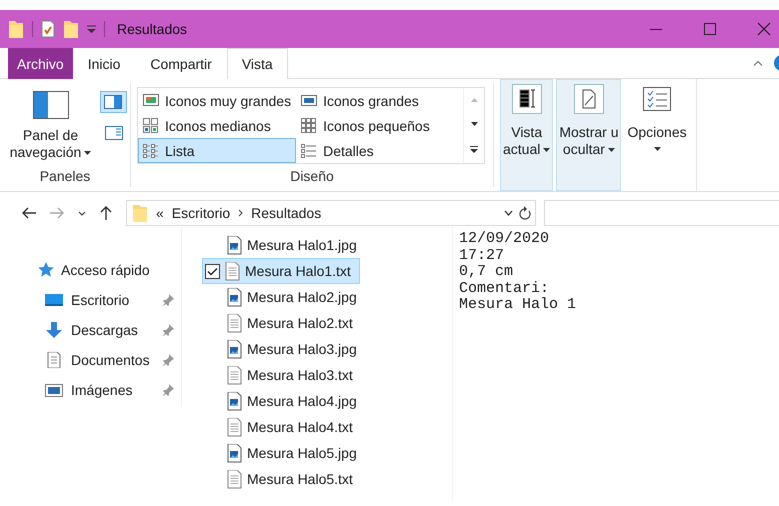  What do you see at coordinates (365, 100) in the screenshot?
I see `layout-option: Iconos grandes` at bounding box center [365, 100].